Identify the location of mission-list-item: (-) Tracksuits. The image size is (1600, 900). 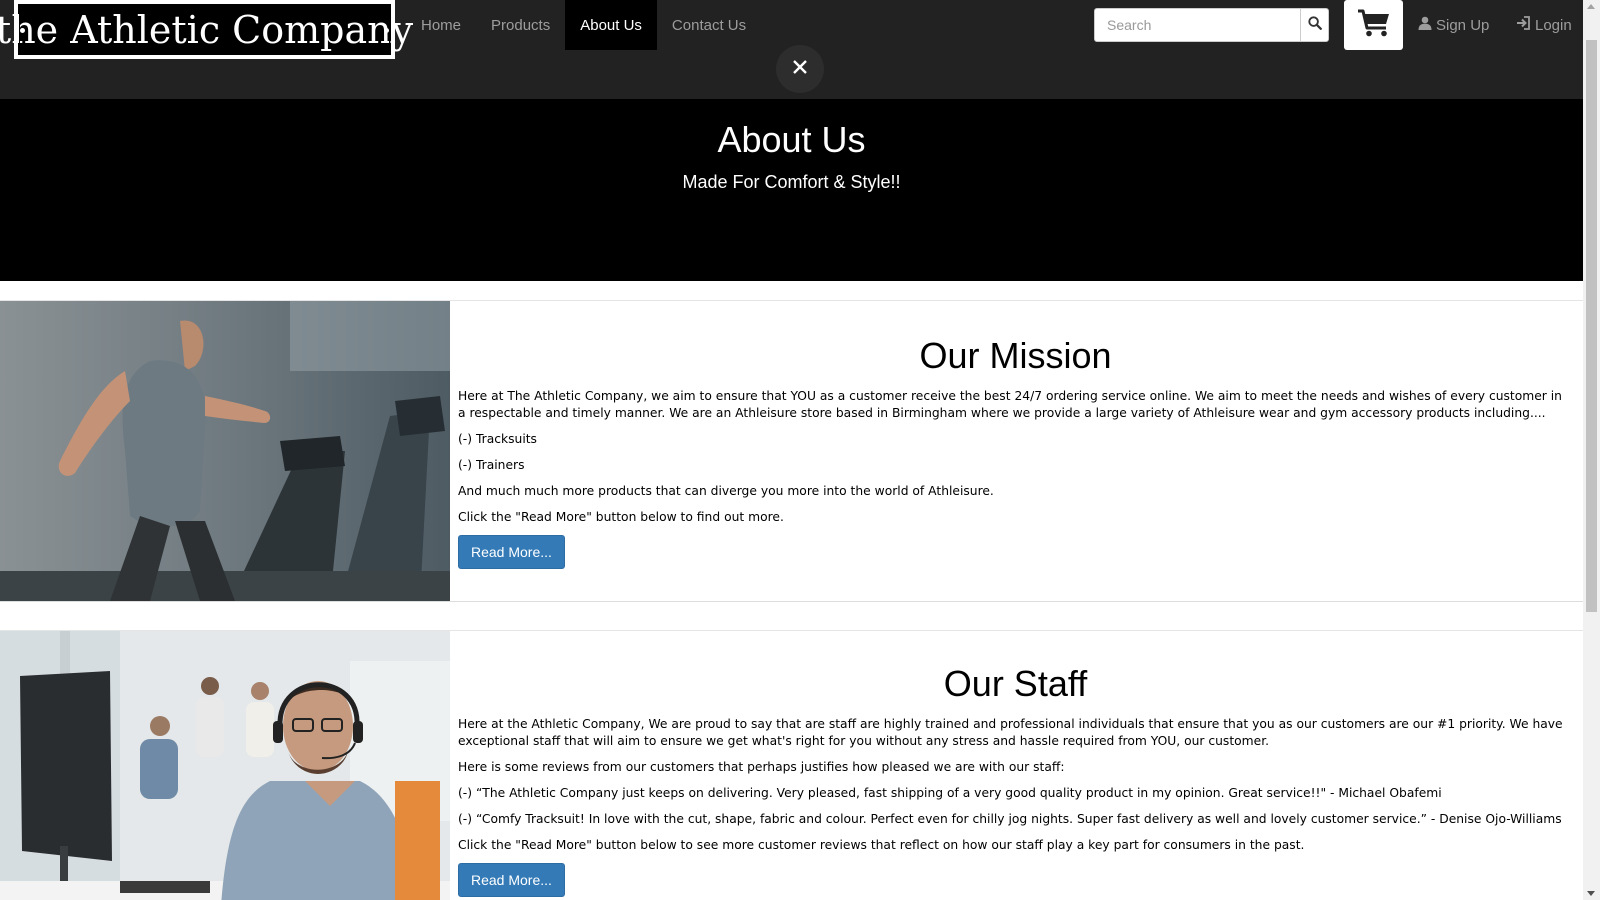
(497, 439).